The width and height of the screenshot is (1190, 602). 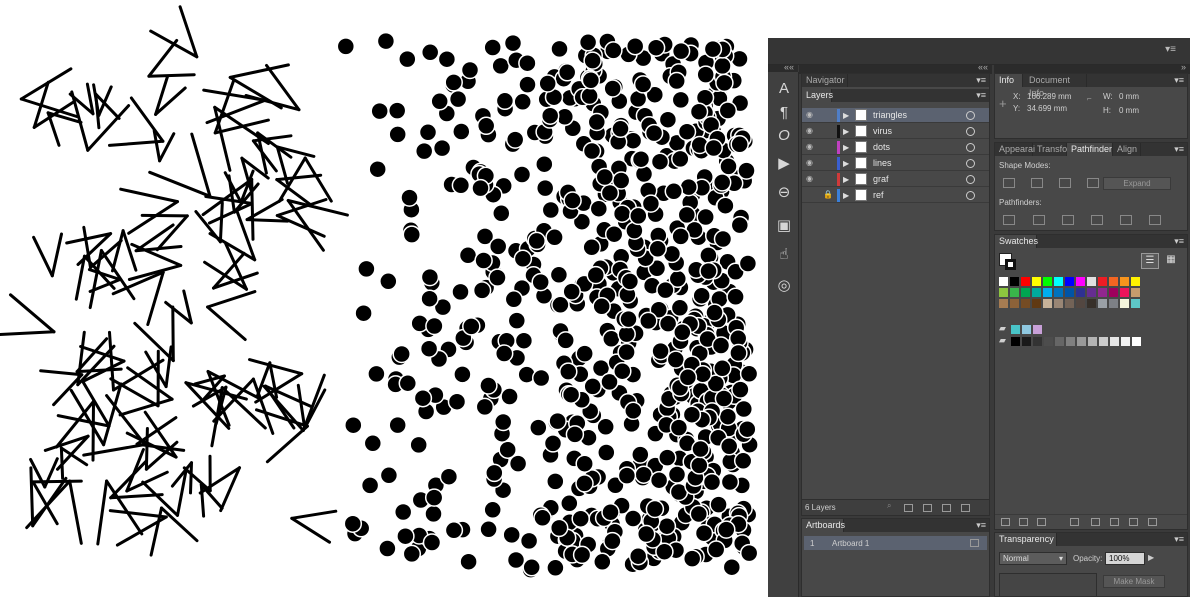 What do you see at coordinates (1068, 220) in the screenshot?
I see `merge-icon` at bounding box center [1068, 220].